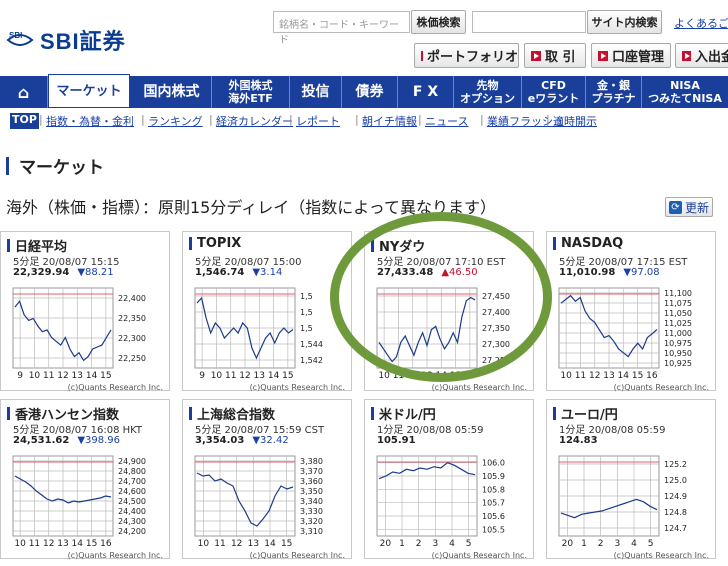 The image size is (728, 566). Describe the element at coordinates (675, 207) in the screenshot. I see `refresh-icon: ⟳` at that location.